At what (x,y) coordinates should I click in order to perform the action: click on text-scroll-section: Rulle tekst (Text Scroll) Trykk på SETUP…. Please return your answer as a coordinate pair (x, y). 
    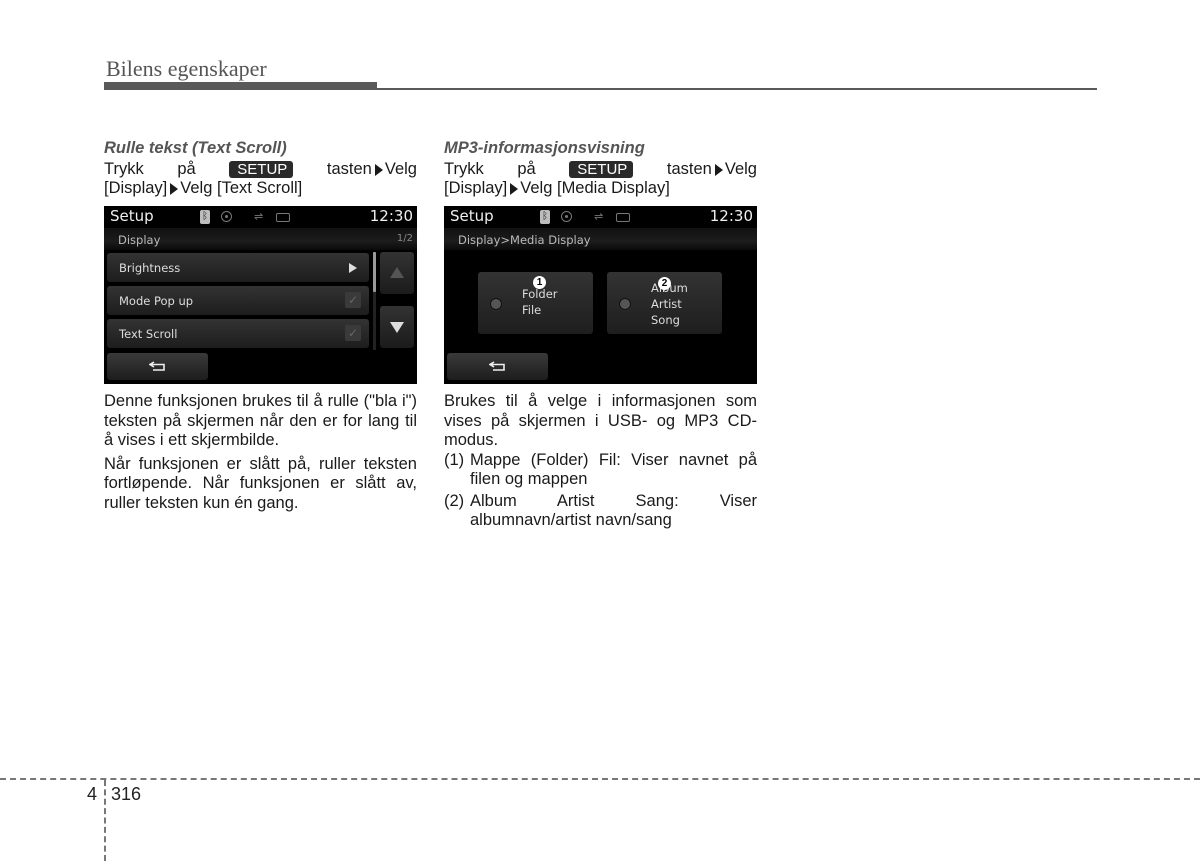
    Looking at the image, I should click on (260, 325).